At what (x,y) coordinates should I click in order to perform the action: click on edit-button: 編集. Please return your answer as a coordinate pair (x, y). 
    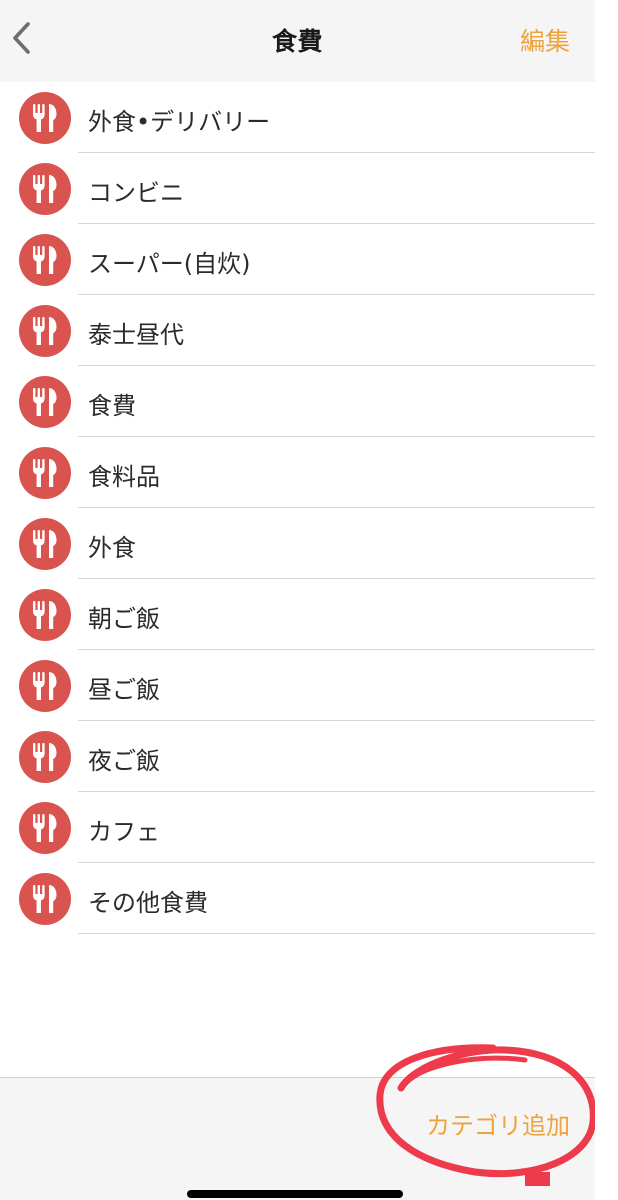
    Looking at the image, I should click on (545, 40).